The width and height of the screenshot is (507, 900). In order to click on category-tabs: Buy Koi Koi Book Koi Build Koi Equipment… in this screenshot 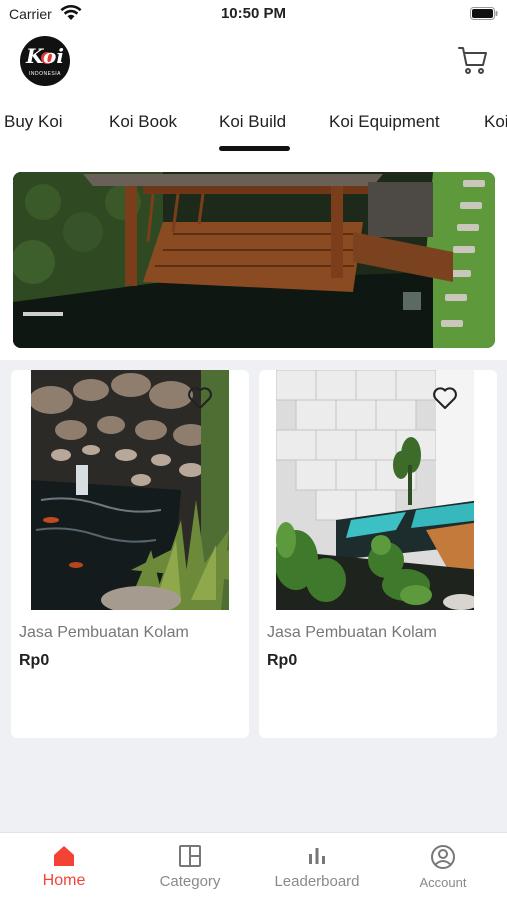, I will do `click(253, 129)`.